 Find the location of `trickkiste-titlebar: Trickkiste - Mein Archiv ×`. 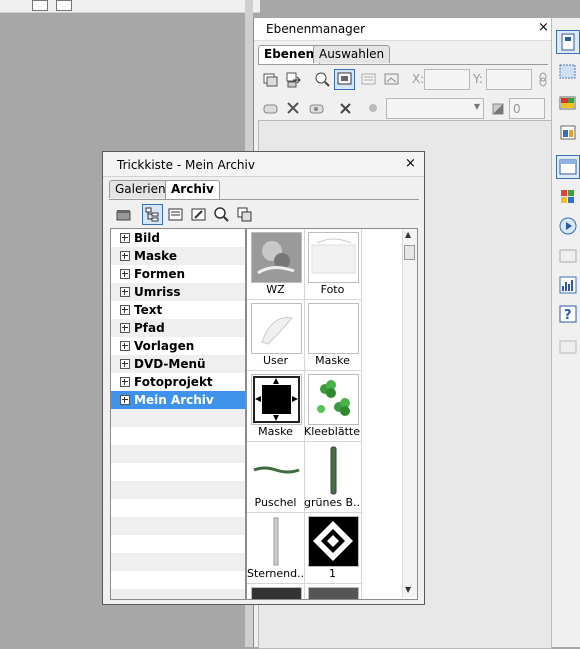

trickkiste-titlebar: Trickkiste - Mein Archiv × is located at coordinates (263, 164).